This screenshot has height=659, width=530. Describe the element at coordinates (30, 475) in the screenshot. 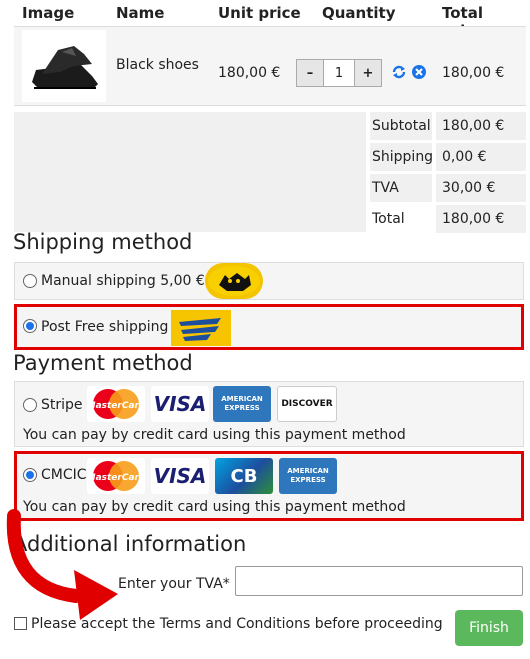

I see `payment-cmcic-radio` at that location.